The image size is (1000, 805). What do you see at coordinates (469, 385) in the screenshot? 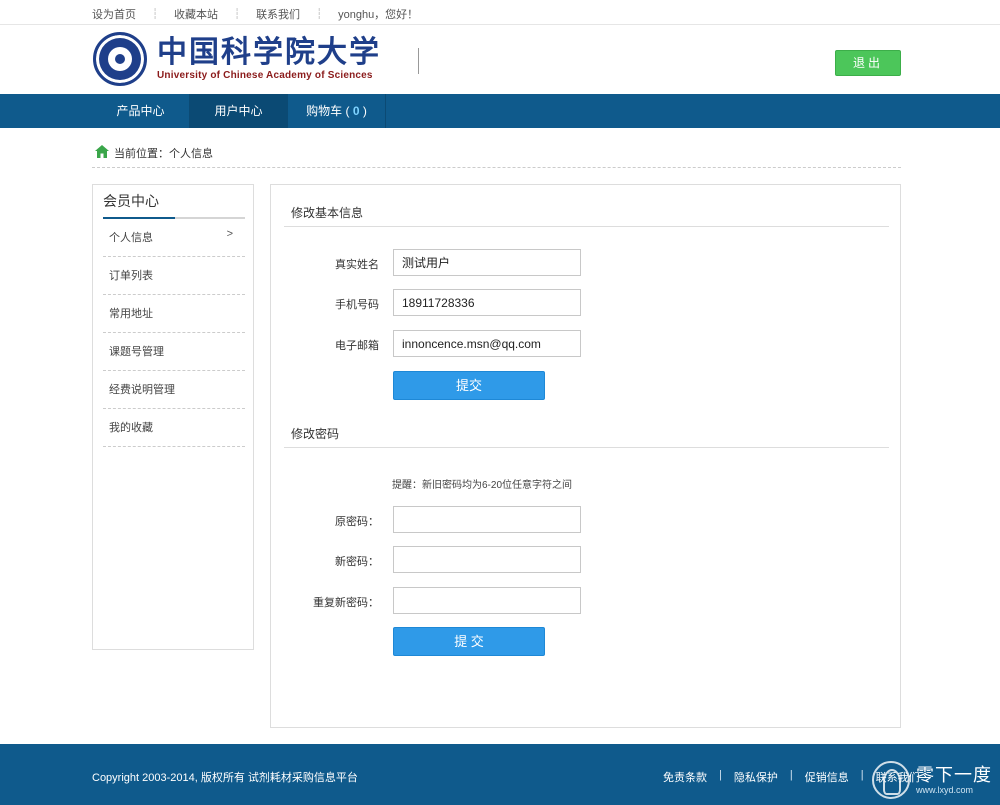
I see `basic-info-submit-button: 提交` at bounding box center [469, 385].